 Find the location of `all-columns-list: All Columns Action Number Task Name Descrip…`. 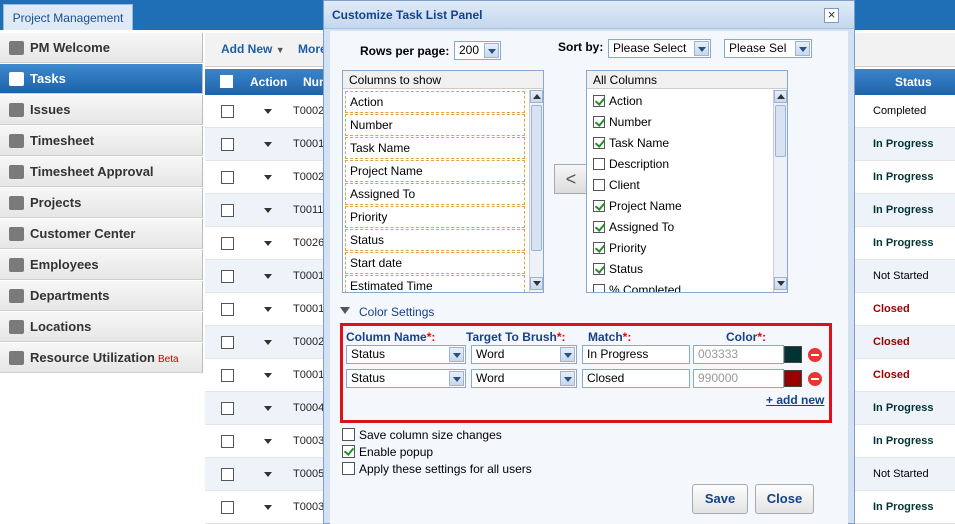

all-columns-list: All Columns Action Number Task Name Descrip… is located at coordinates (687, 181).